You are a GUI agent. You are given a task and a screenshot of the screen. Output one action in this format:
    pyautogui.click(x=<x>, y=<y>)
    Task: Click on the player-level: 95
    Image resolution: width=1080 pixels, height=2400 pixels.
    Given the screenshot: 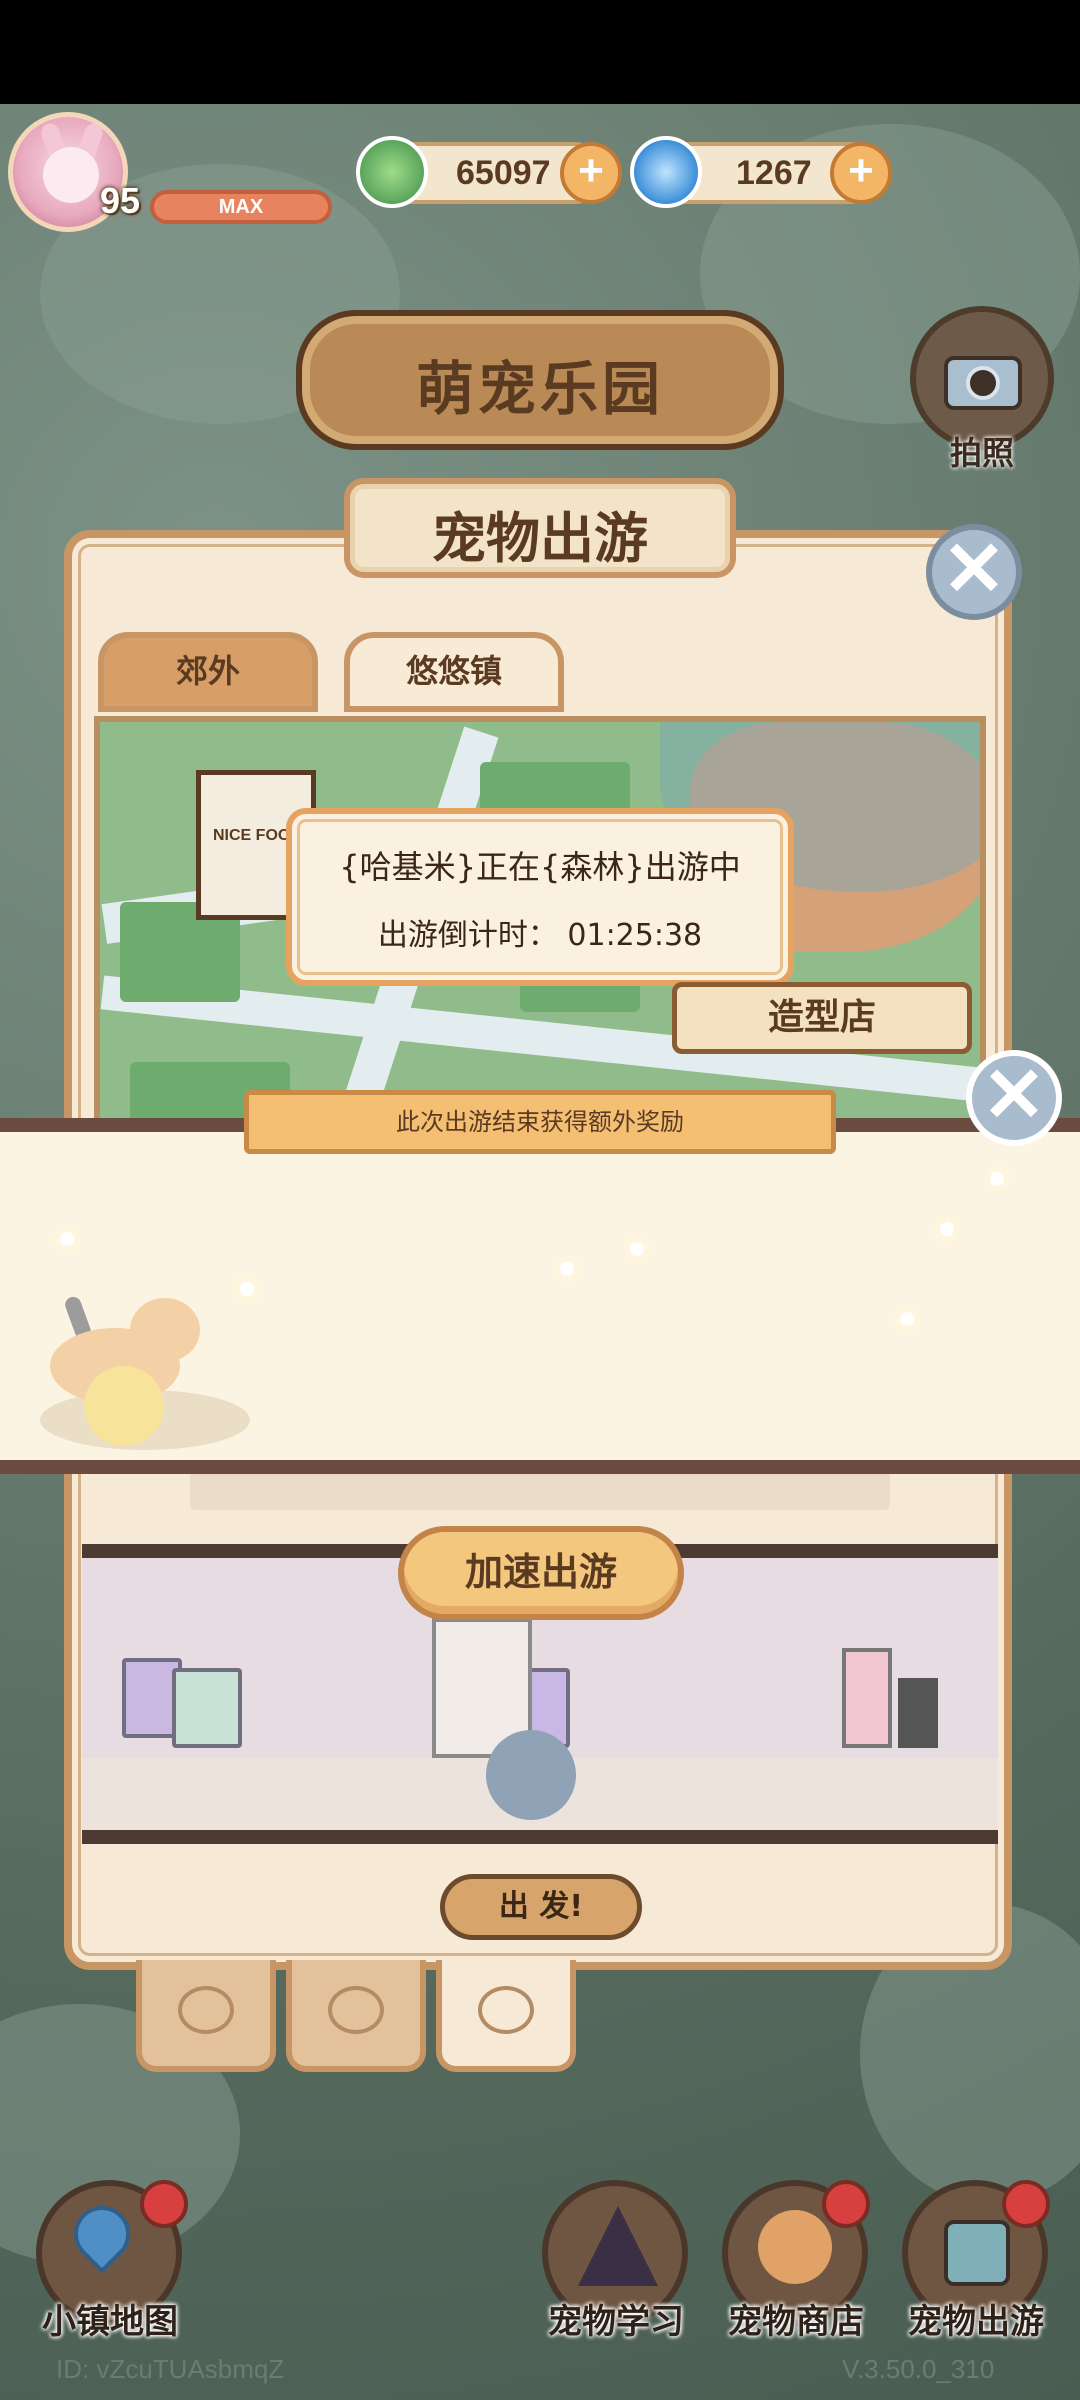 What is the action you would take?
    pyautogui.click(x=120, y=200)
    